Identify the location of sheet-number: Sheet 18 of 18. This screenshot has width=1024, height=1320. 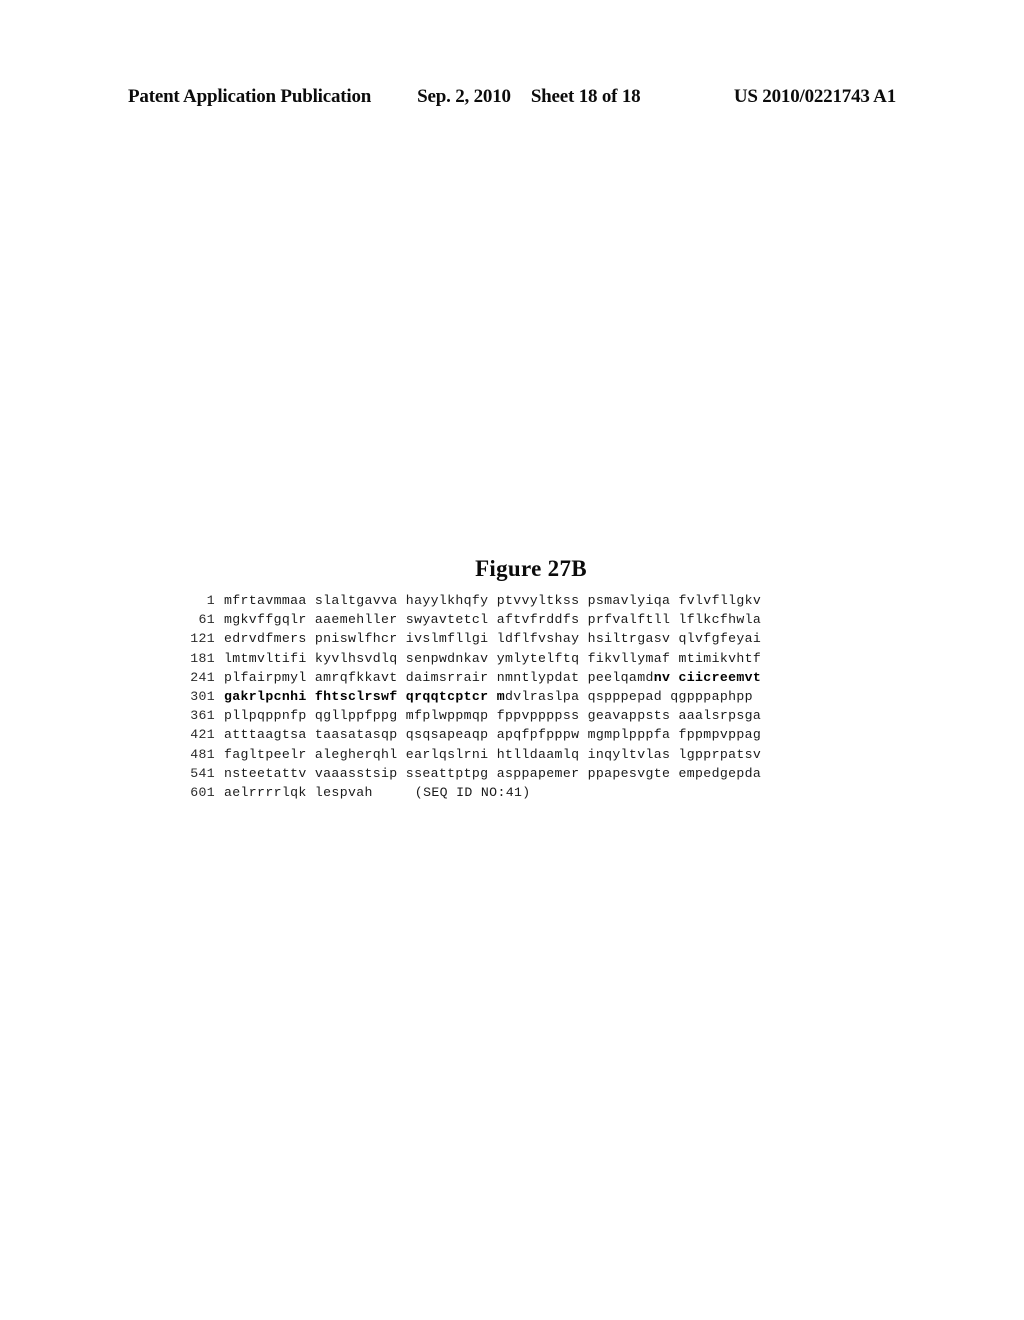
(585, 96).